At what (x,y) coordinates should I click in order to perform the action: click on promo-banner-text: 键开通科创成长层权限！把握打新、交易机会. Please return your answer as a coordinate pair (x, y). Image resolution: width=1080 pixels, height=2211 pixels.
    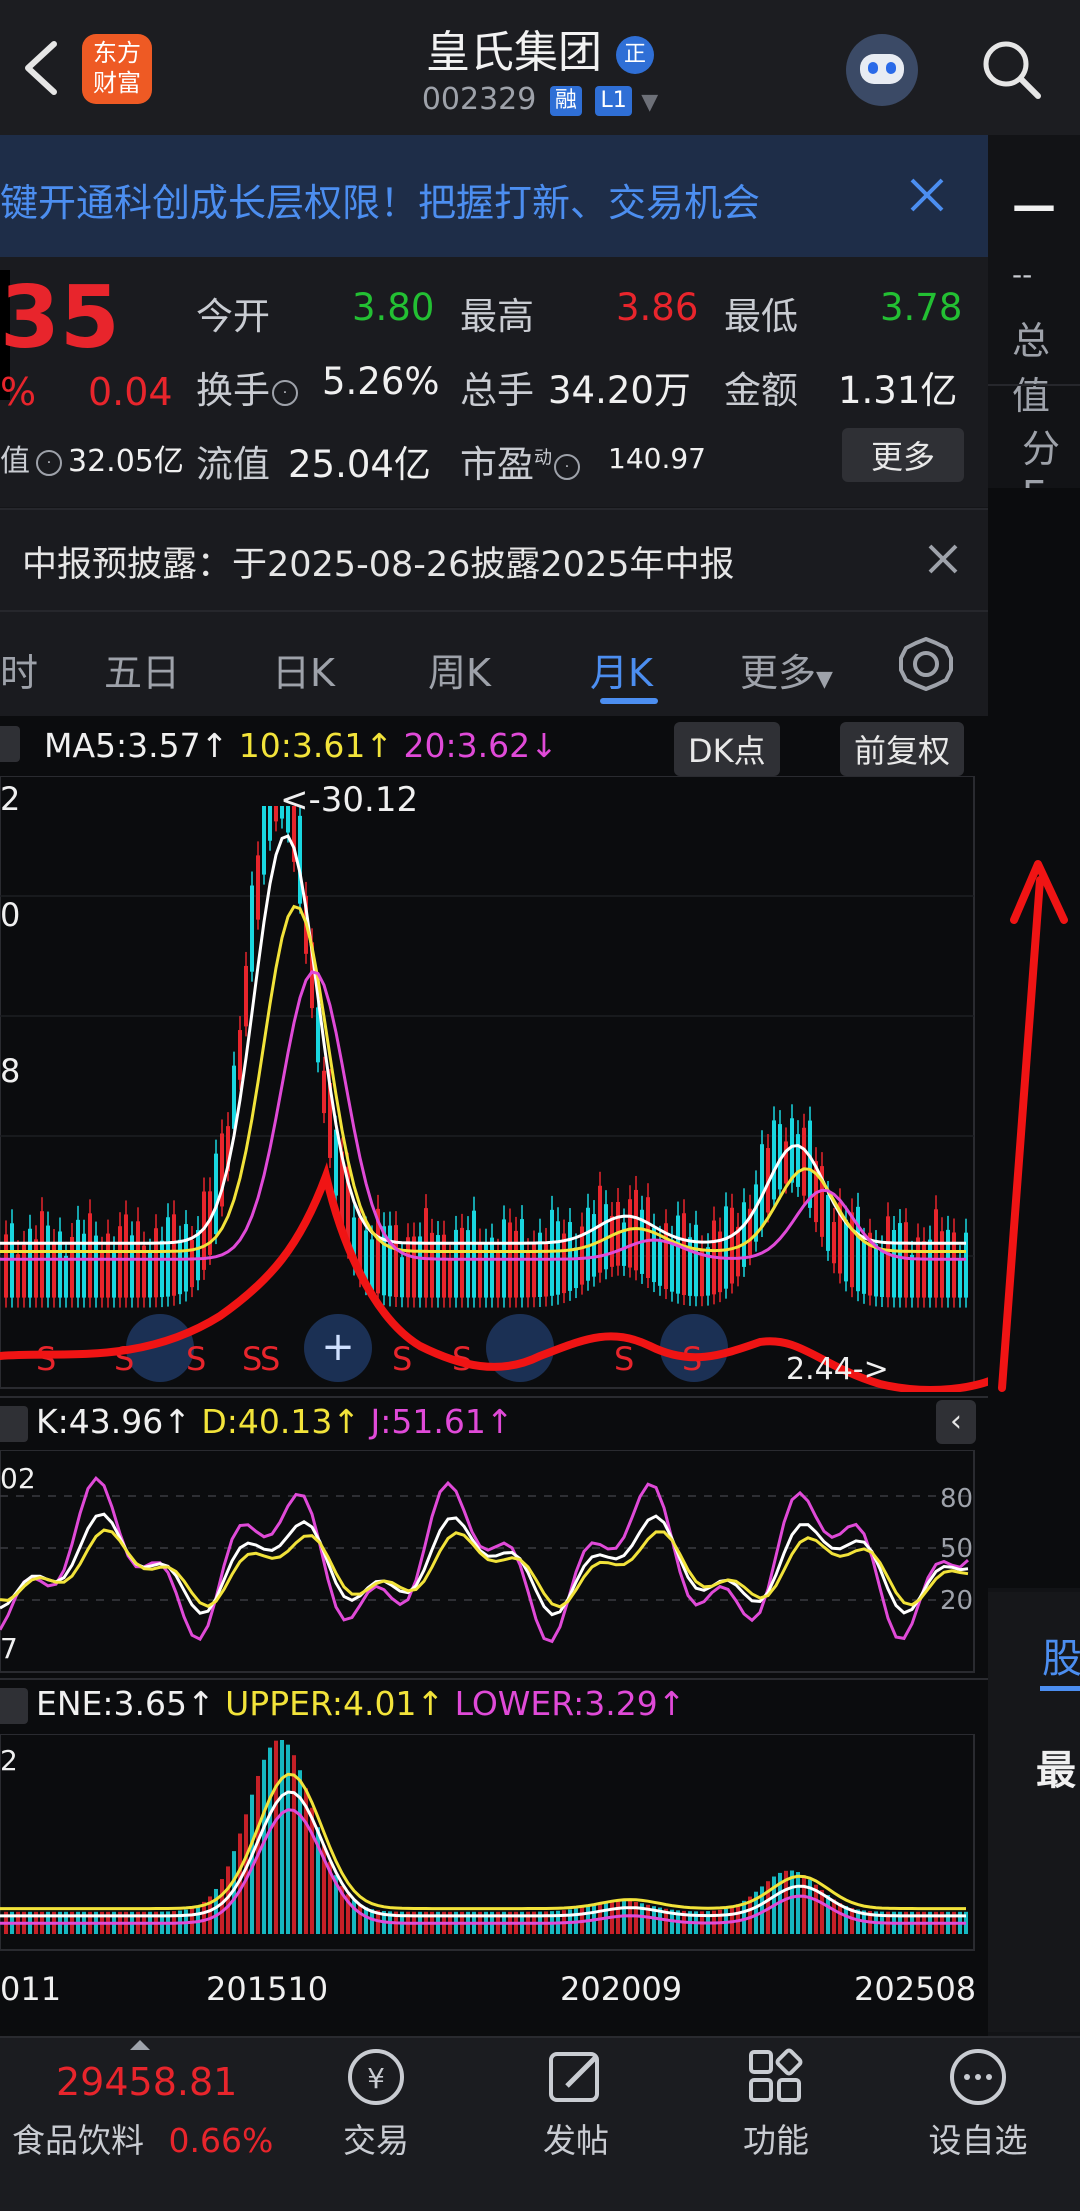
    Looking at the image, I should click on (380, 199).